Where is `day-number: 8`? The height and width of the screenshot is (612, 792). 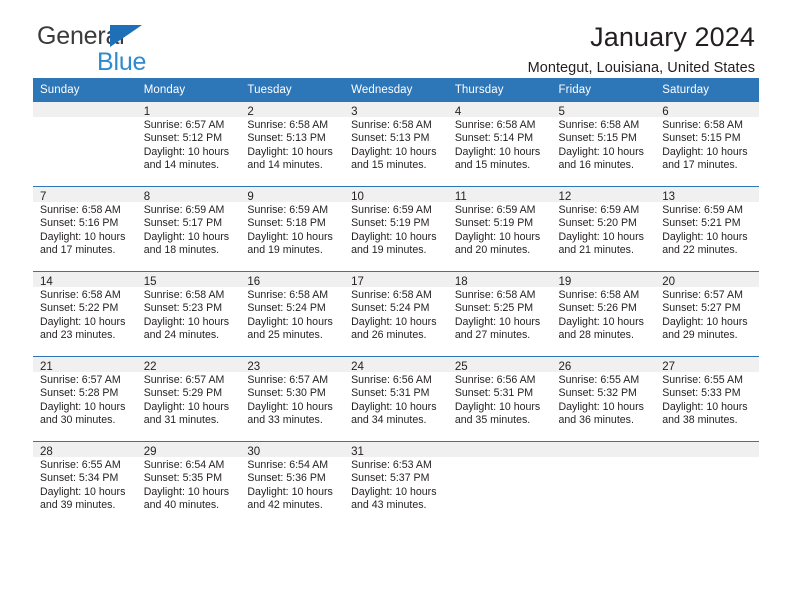
day-number: 8 is located at coordinates (188, 195).